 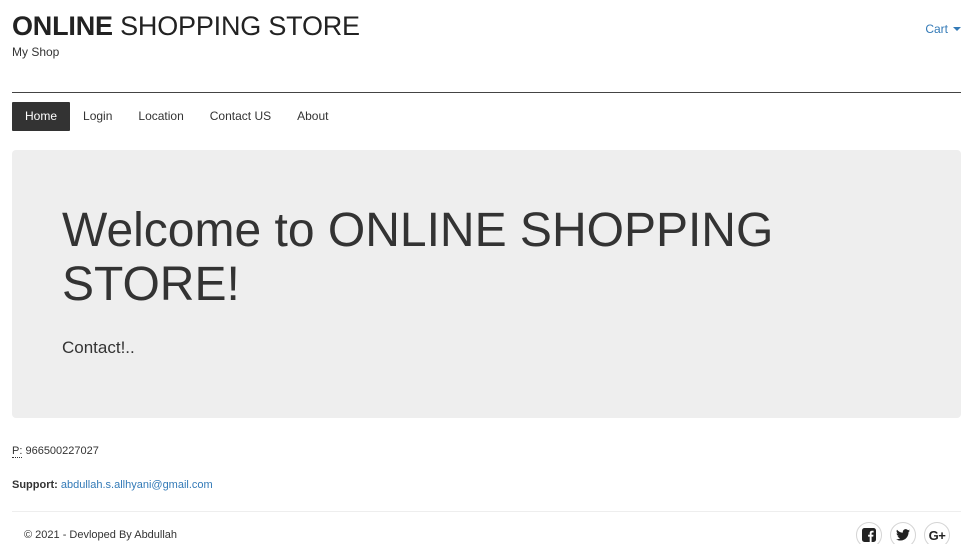 I want to click on support-info: Support: abdullah.s.allhyani@gmail.com, so click(x=112, y=485).